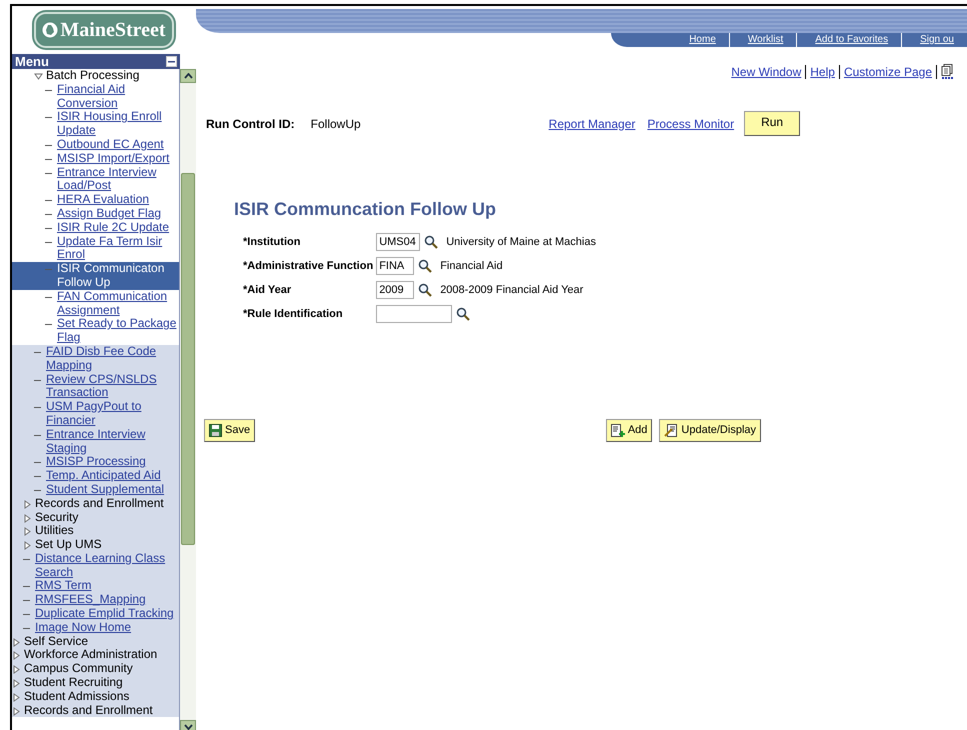 This screenshot has width=967, height=730. Describe the element at coordinates (336, 124) in the screenshot. I see `run-control-value: FollowUp` at that location.